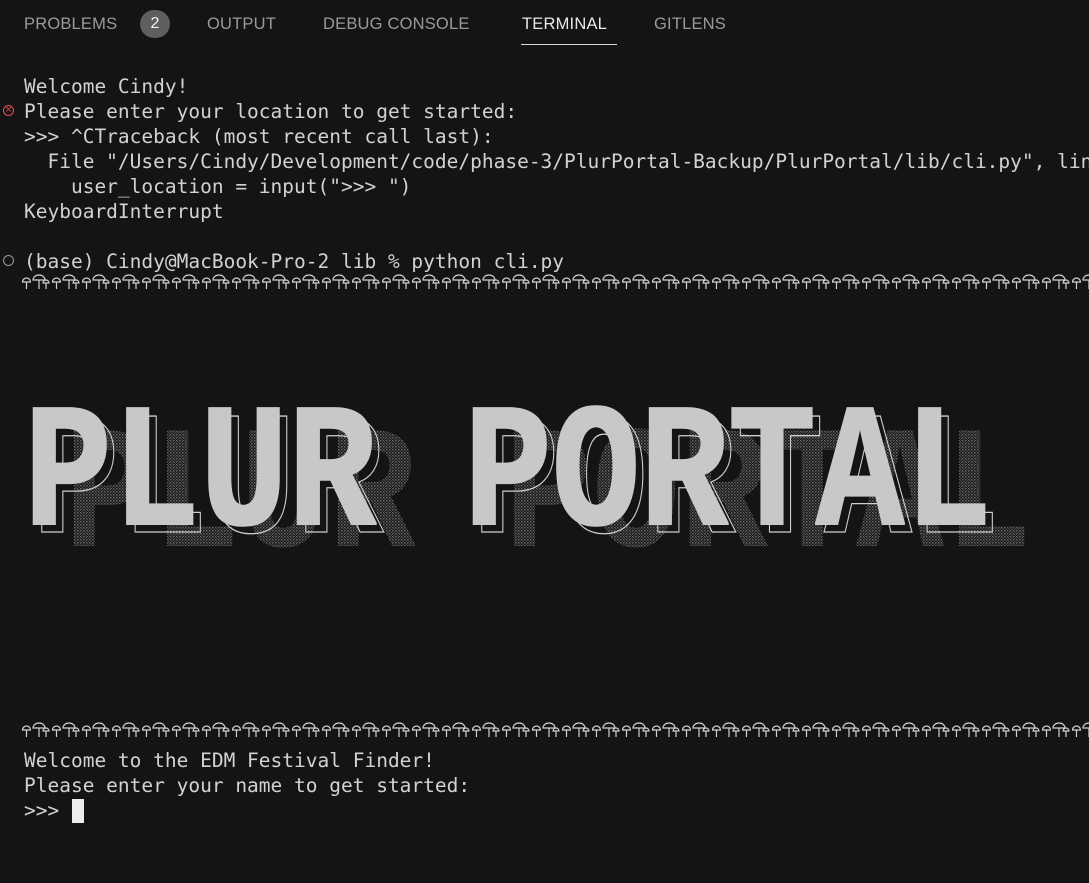 This screenshot has height=883, width=1089. I want to click on tab-debug-console: DEBUG CONSOLE, so click(396, 24).